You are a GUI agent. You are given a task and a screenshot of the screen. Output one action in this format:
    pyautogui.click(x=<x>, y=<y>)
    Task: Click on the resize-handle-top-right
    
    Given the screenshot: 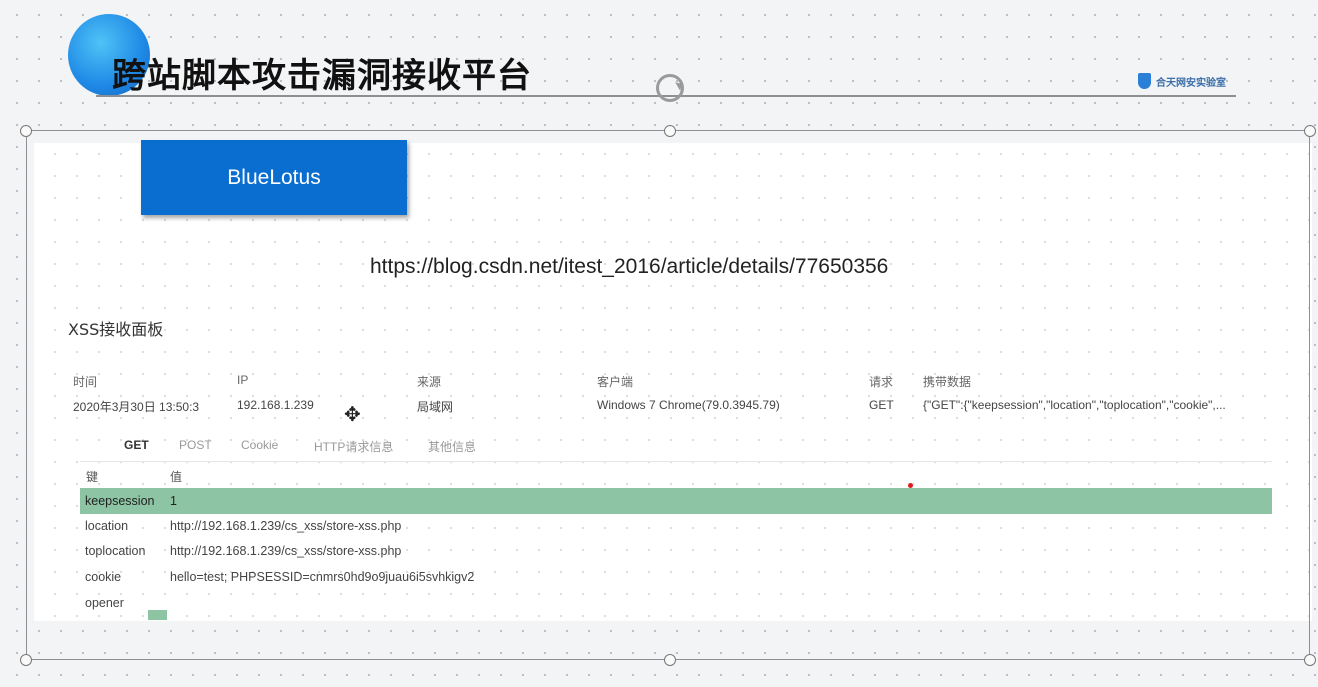 What is the action you would take?
    pyautogui.click(x=1310, y=131)
    